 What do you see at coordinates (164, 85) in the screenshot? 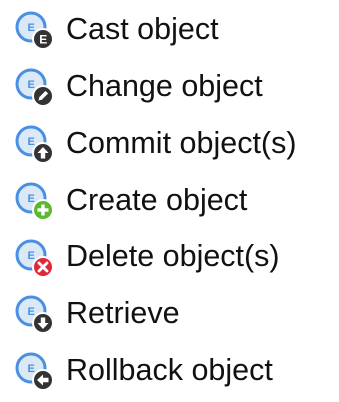
I see `action-label: Change object` at bounding box center [164, 85].